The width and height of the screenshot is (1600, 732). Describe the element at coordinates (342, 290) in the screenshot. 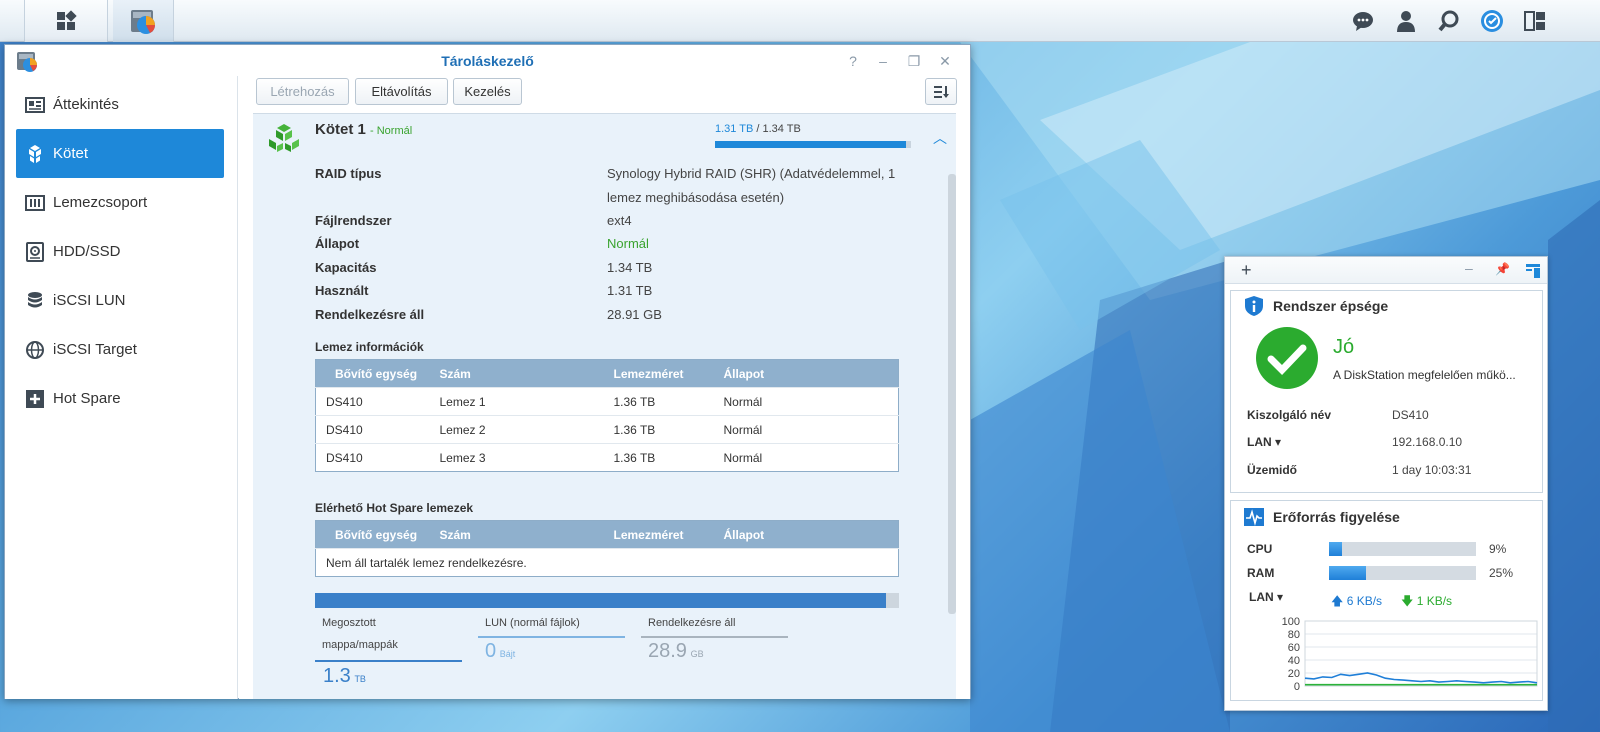

I see `used-label: Használt` at that location.